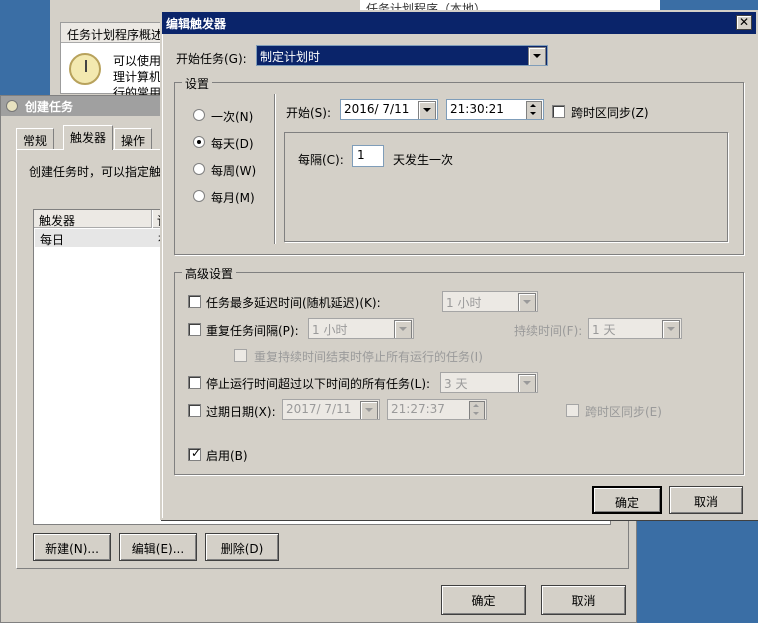  What do you see at coordinates (464, 303) in the screenshot?
I see `delay-value: 1 小时` at bounding box center [464, 303].